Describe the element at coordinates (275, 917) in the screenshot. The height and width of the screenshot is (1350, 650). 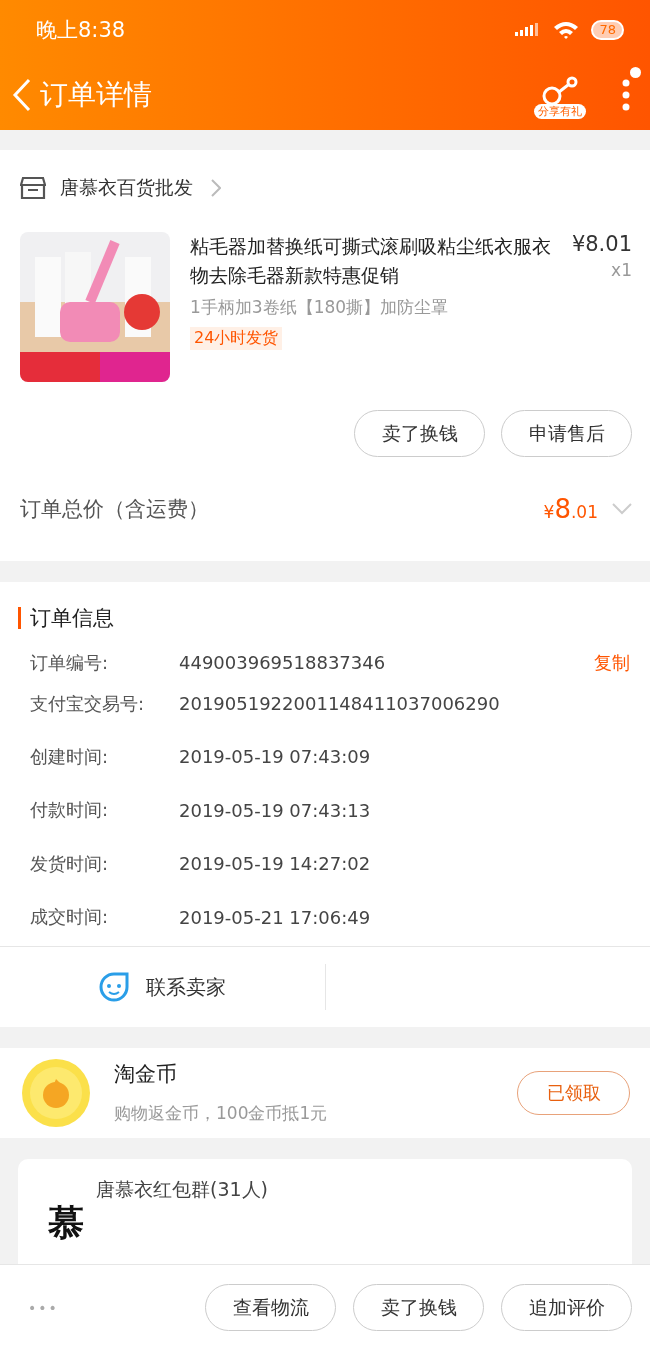
I see `info-value: 2019-05-21 17:06:49` at that location.